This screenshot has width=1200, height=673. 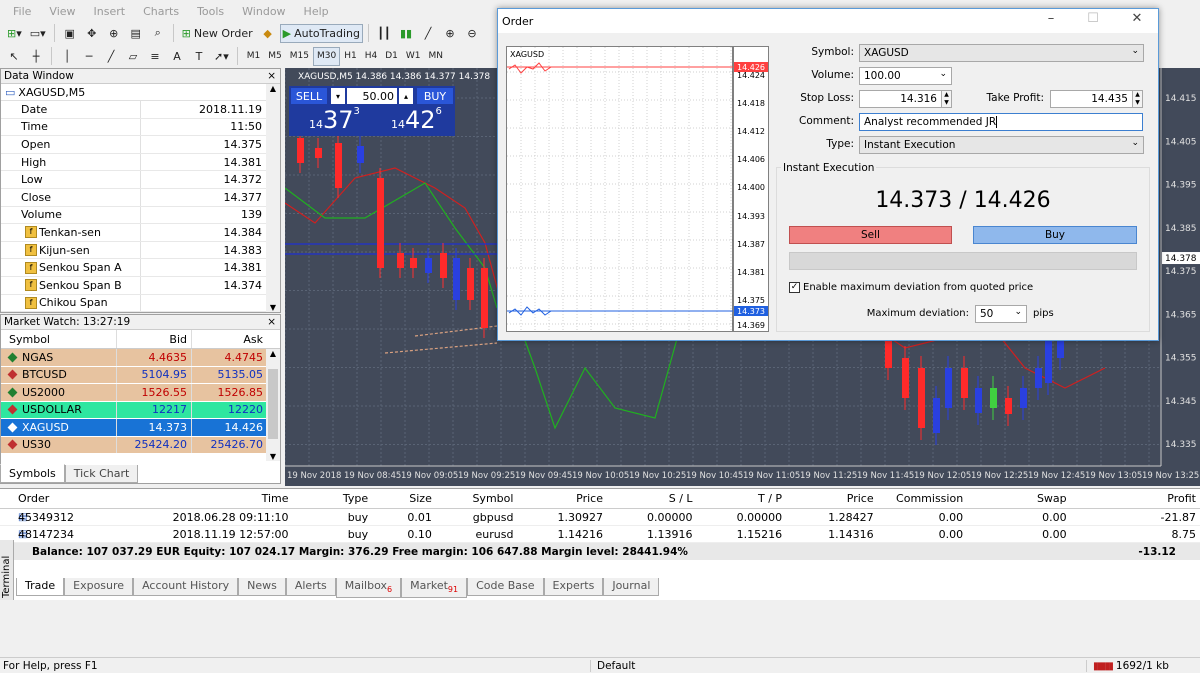 I want to click on checkbox-checked-icon: ✓, so click(x=794, y=287).